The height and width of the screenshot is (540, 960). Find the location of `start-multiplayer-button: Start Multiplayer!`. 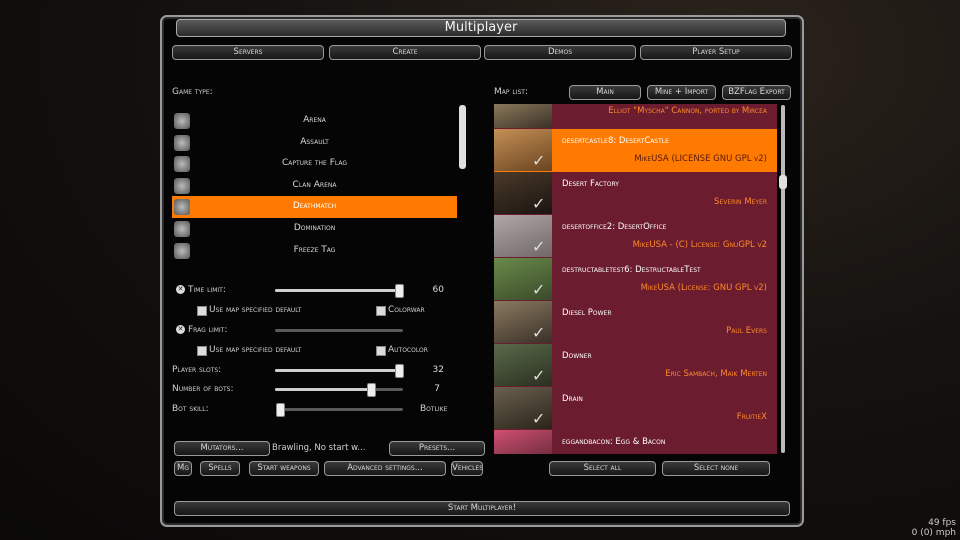

start-multiplayer-button: Start Multiplayer! is located at coordinates (482, 508).